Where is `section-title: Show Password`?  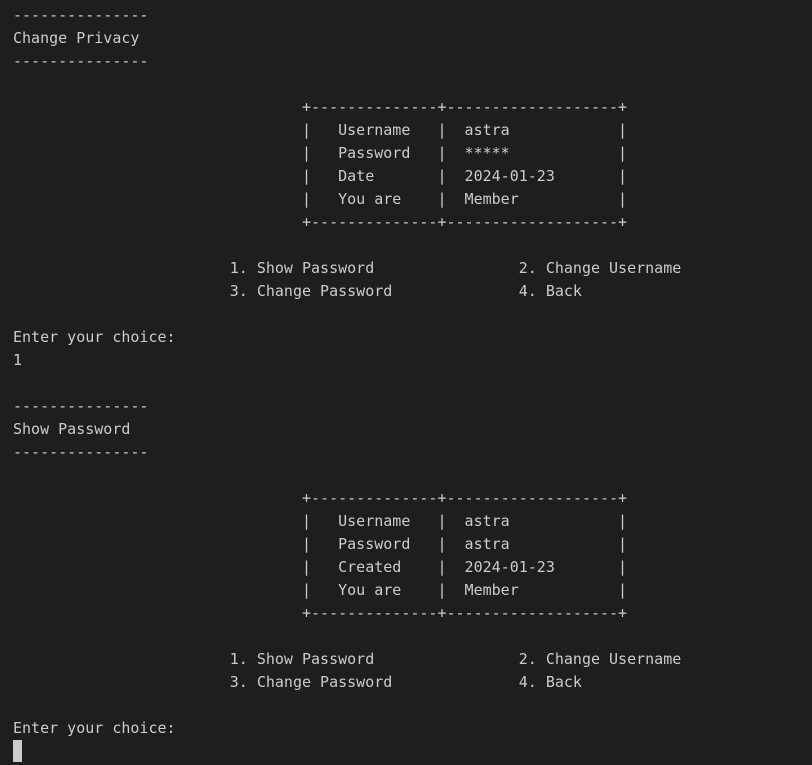
section-title: Show Password is located at coordinates (72, 429).